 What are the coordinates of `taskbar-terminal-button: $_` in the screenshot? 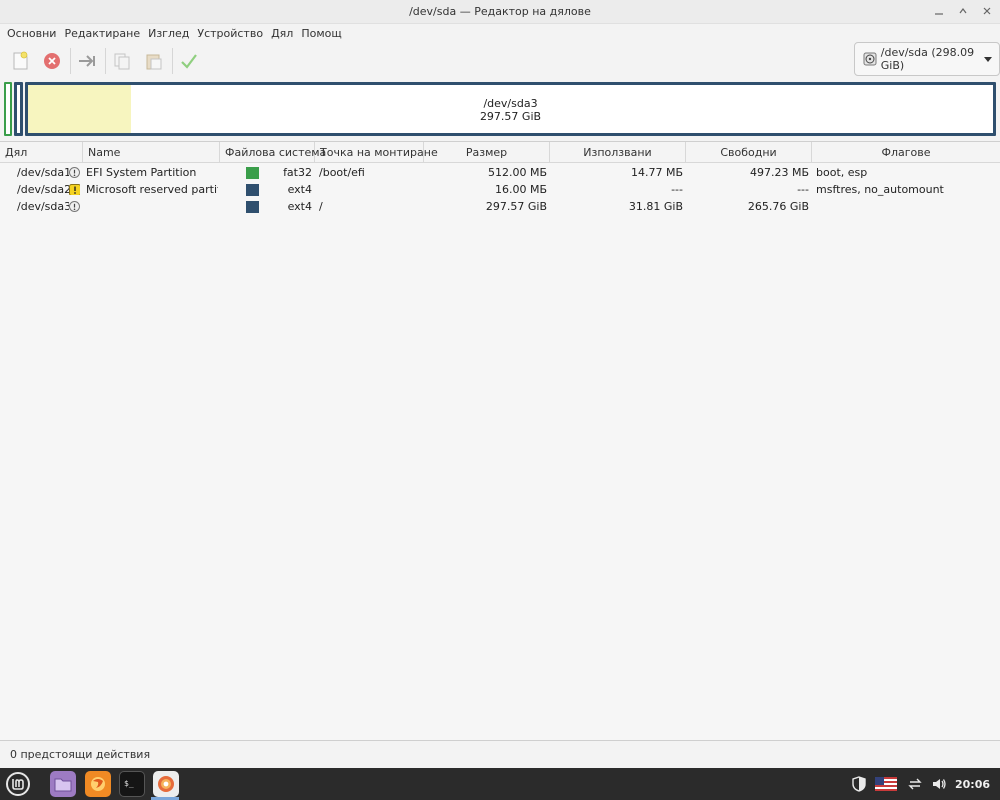 It's located at (132, 784).